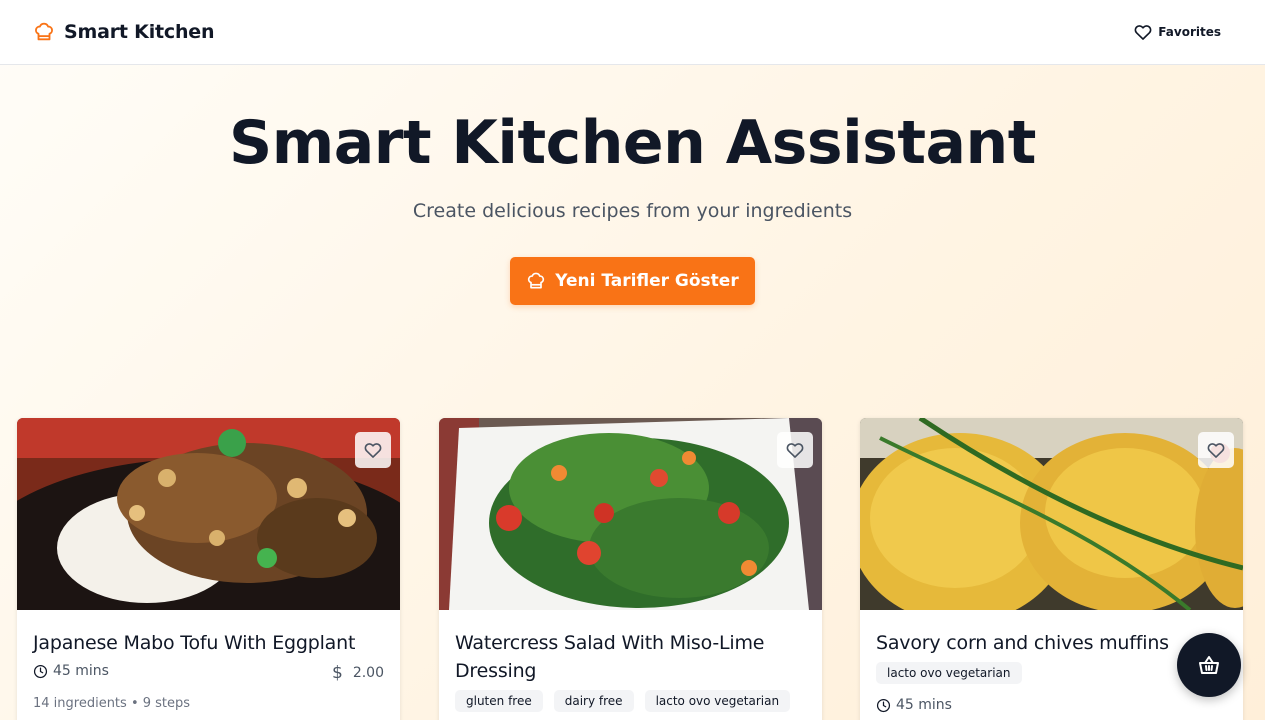 This screenshot has height=720, width=1265. What do you see at coordinates (1189, 32) in the screenshot?
I see `favorites-label: Favorites` at bounding box center [1189, 32].